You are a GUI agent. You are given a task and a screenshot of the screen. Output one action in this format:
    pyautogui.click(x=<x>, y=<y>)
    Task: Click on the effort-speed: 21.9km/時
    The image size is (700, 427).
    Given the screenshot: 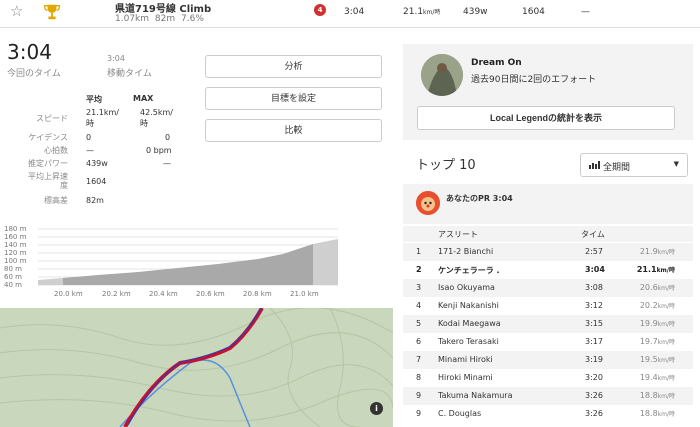 What is the action you would take?
    pyautogui.click(x=657, y=251)
    